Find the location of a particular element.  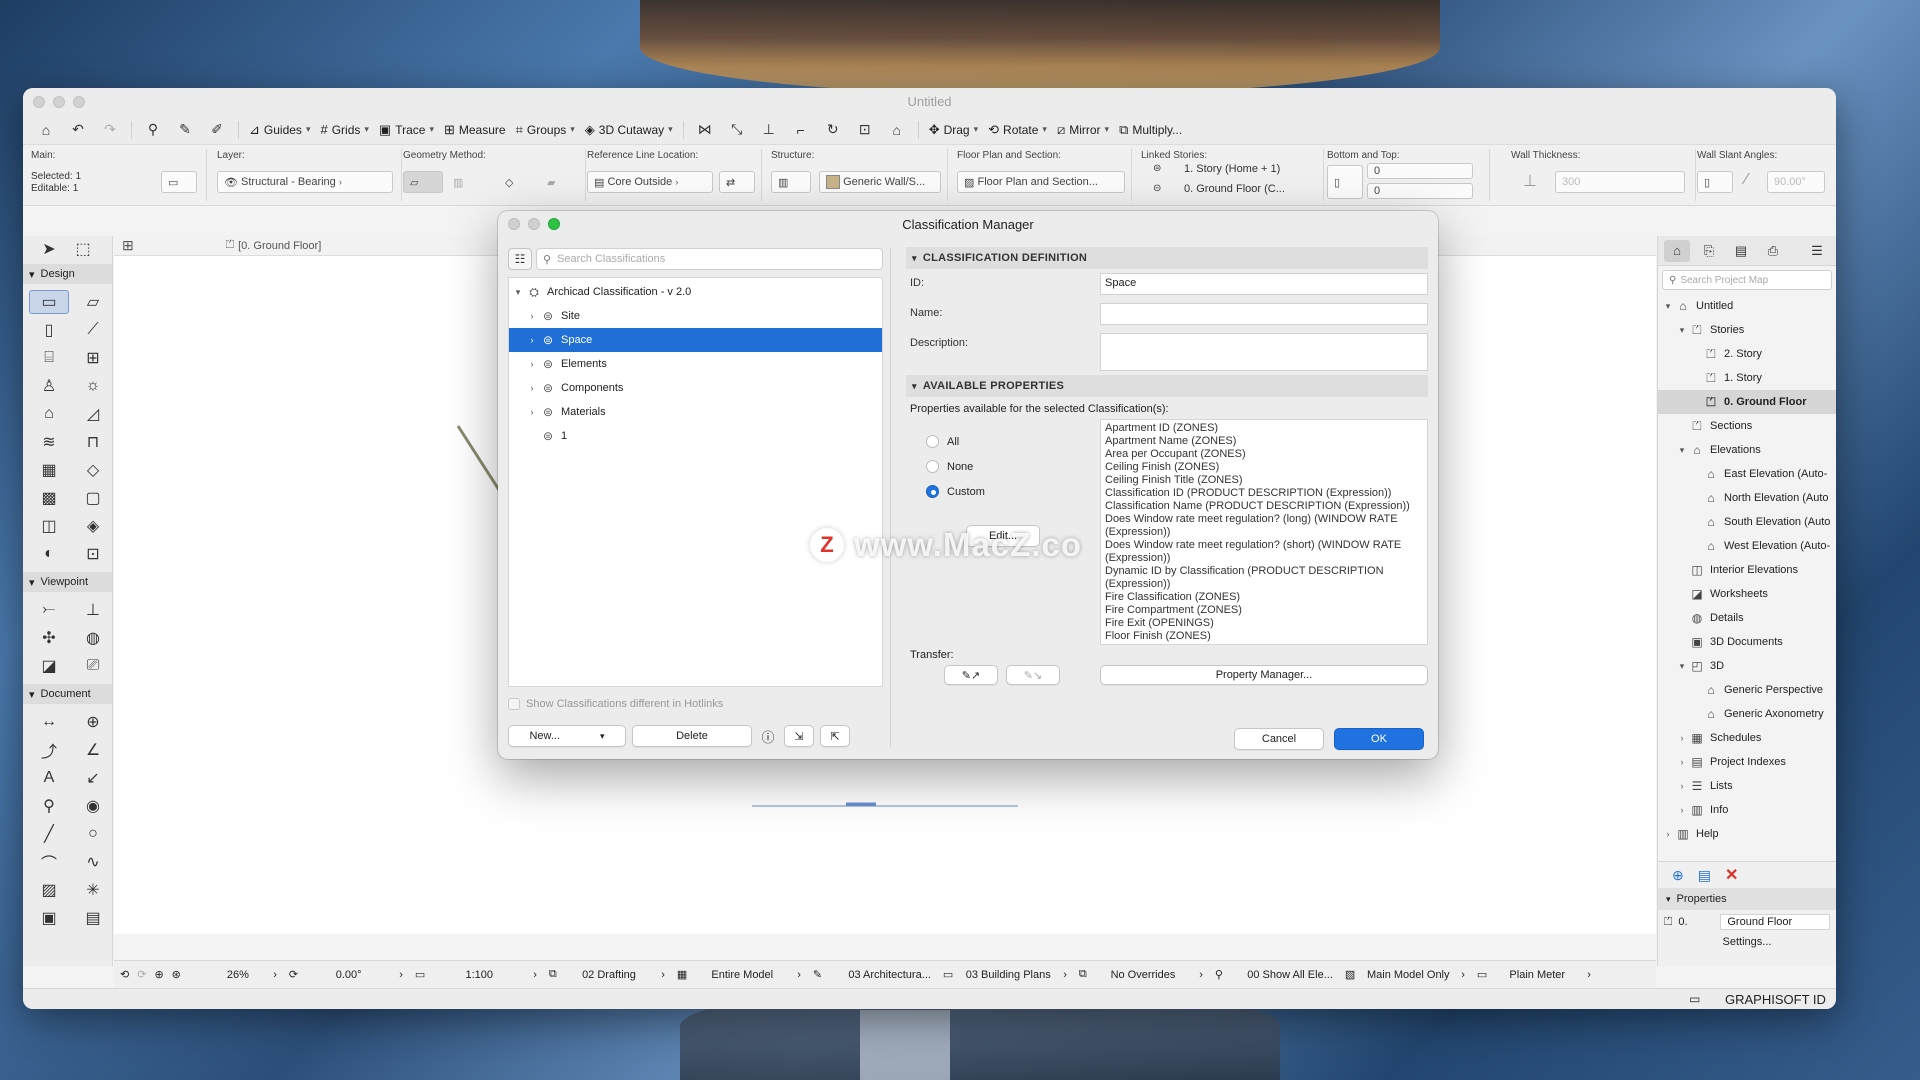

tree-item-components: › ⊜ Components is located at coordinates (695, 388).